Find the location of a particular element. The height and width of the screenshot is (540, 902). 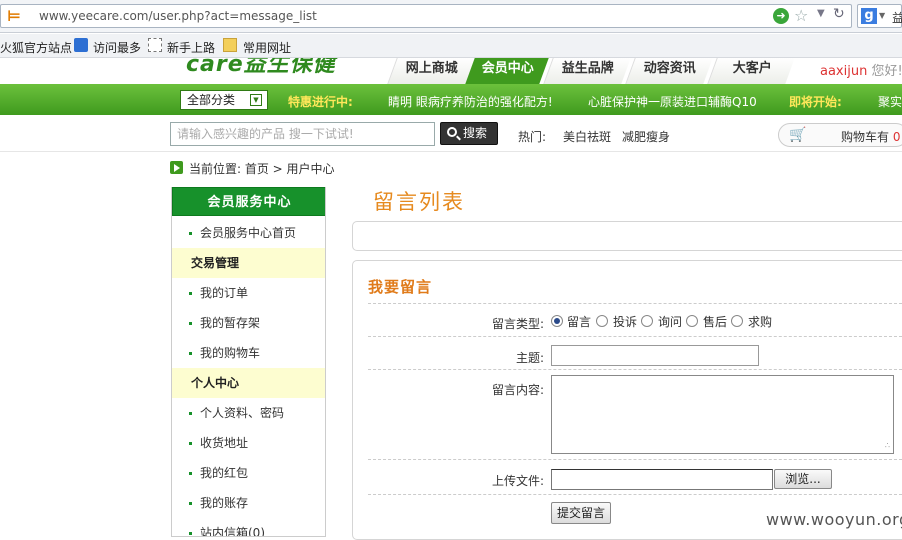

sidebar-item-address: 收货地址 is located at coordinates (248, 443).